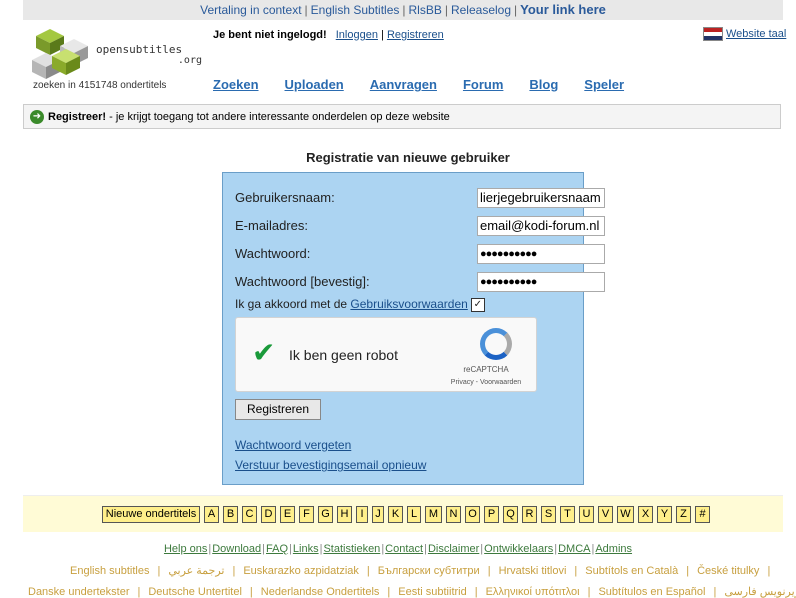  I want to click on register-button: Registreren, so click(278, 409).